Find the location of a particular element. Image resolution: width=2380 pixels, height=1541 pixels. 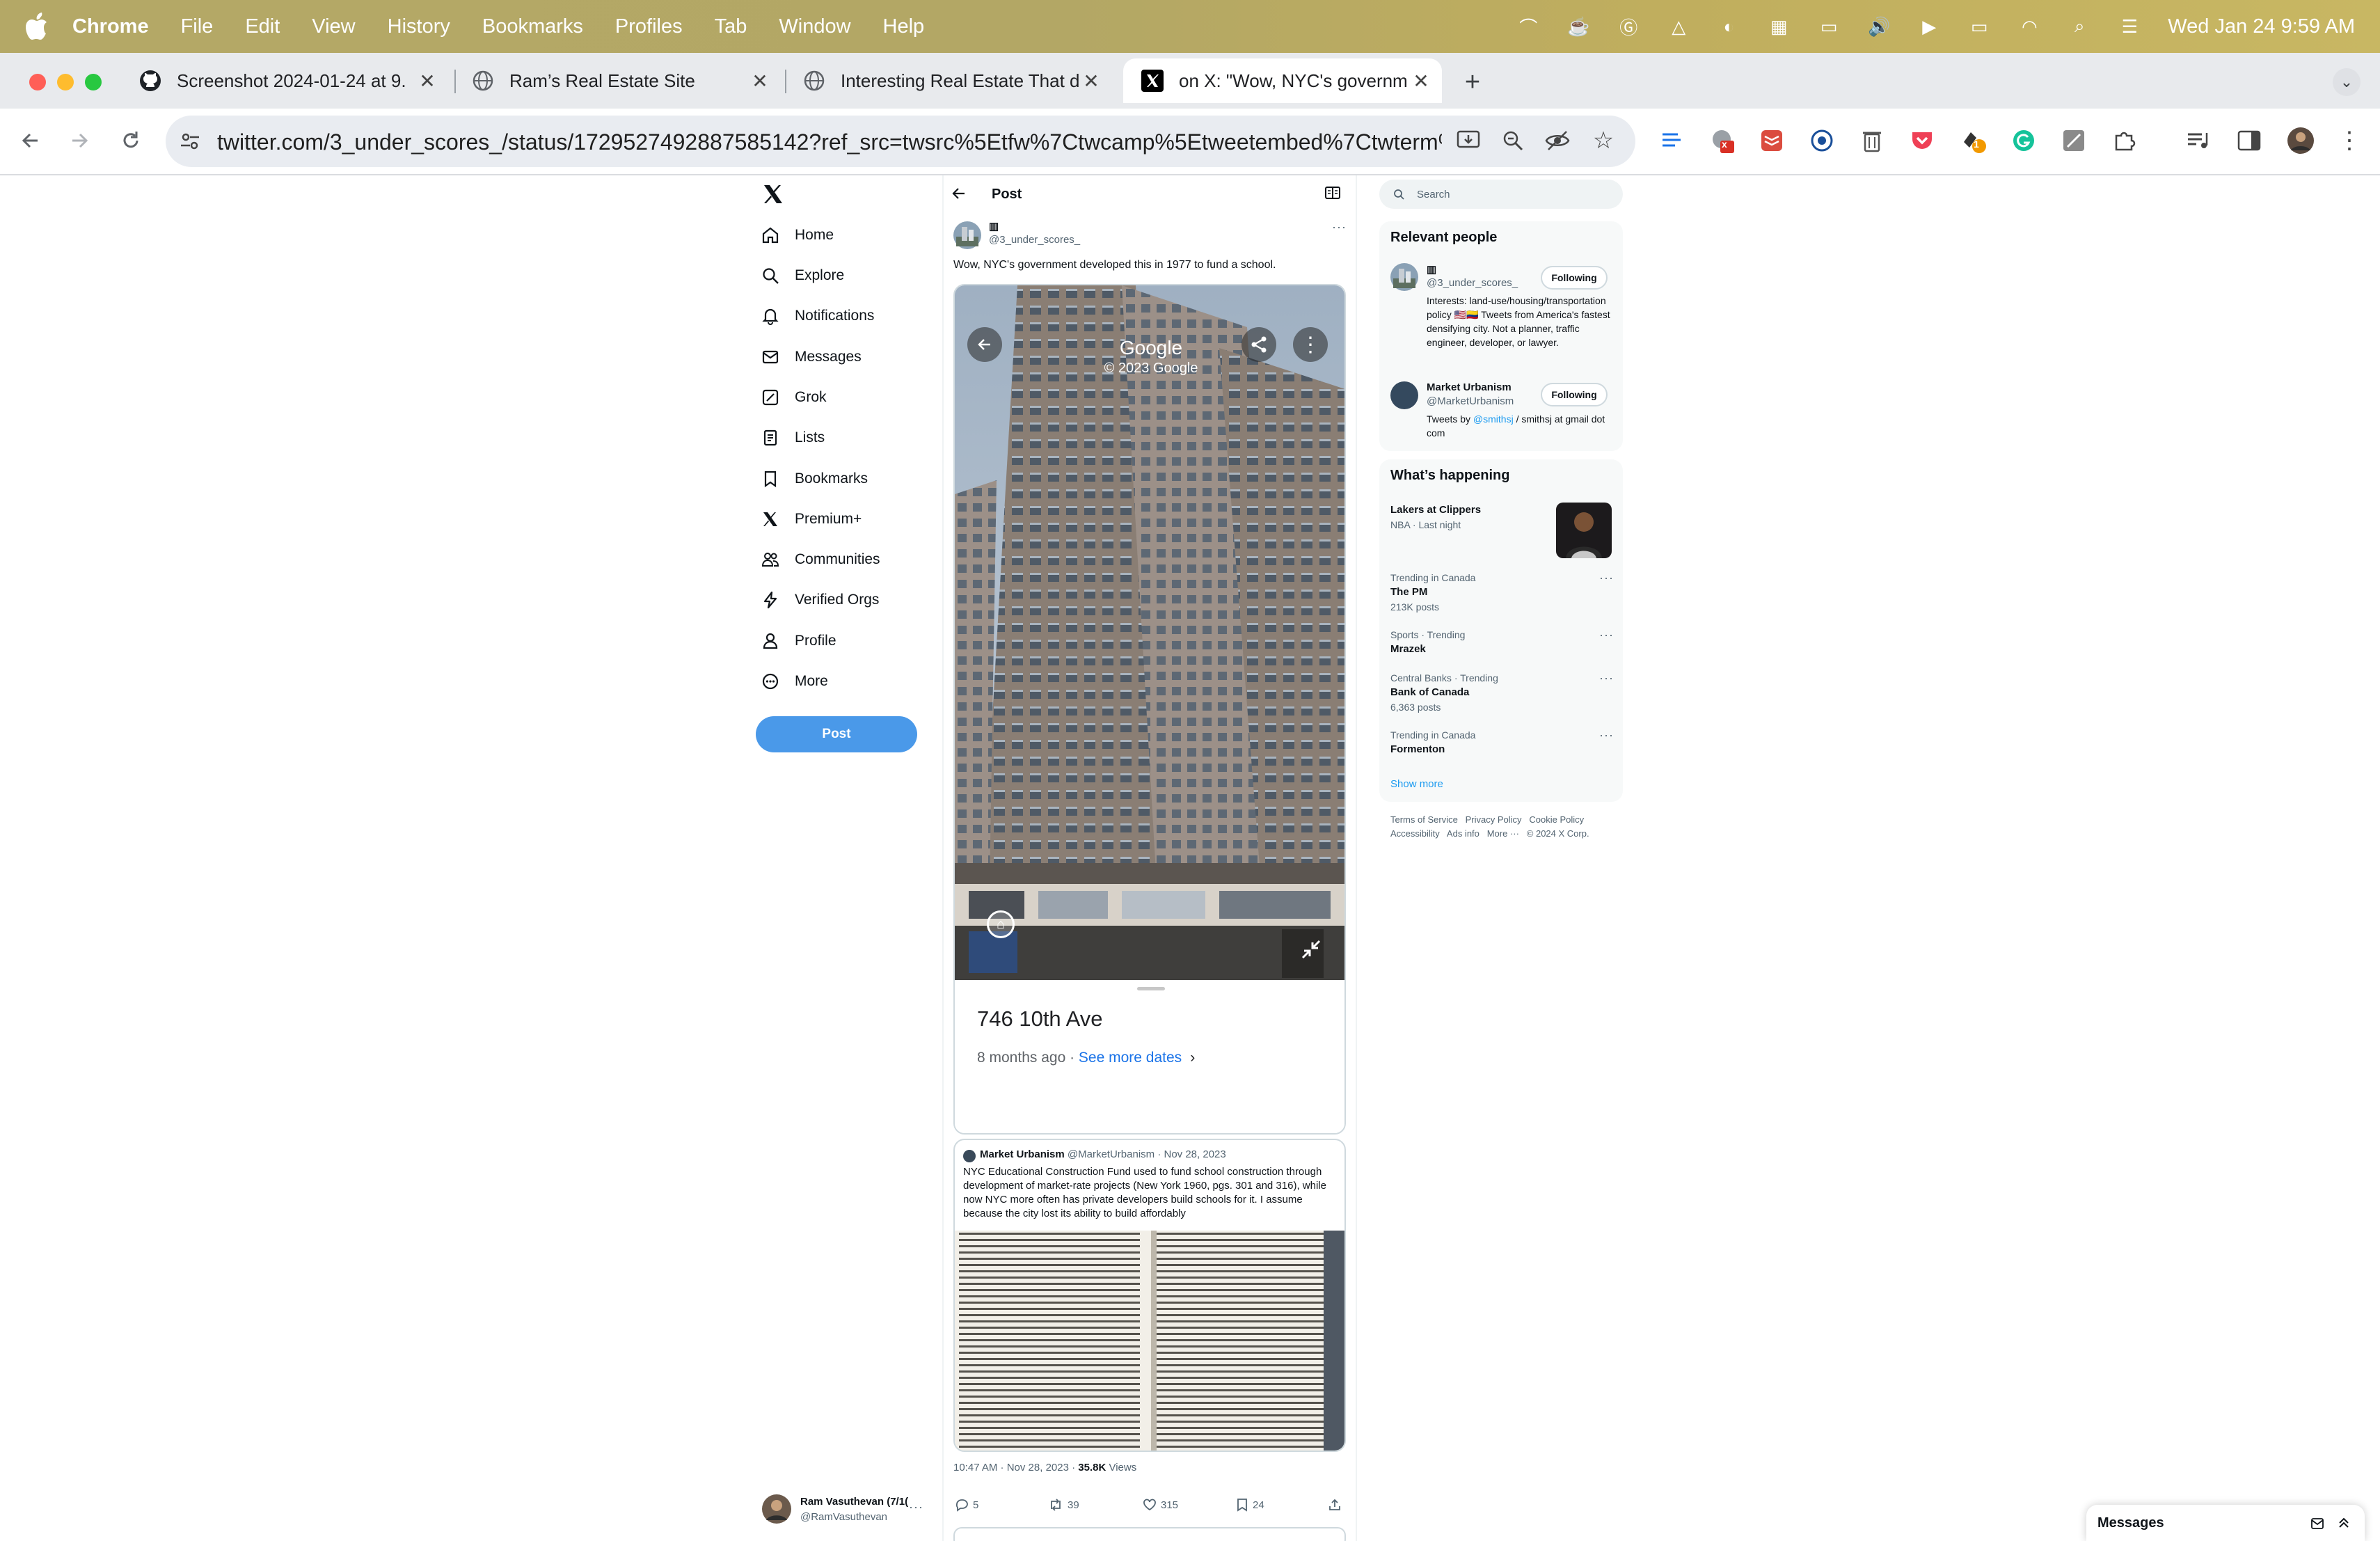

control-center-icon: ☰ is located at coordinates (2129, 26).